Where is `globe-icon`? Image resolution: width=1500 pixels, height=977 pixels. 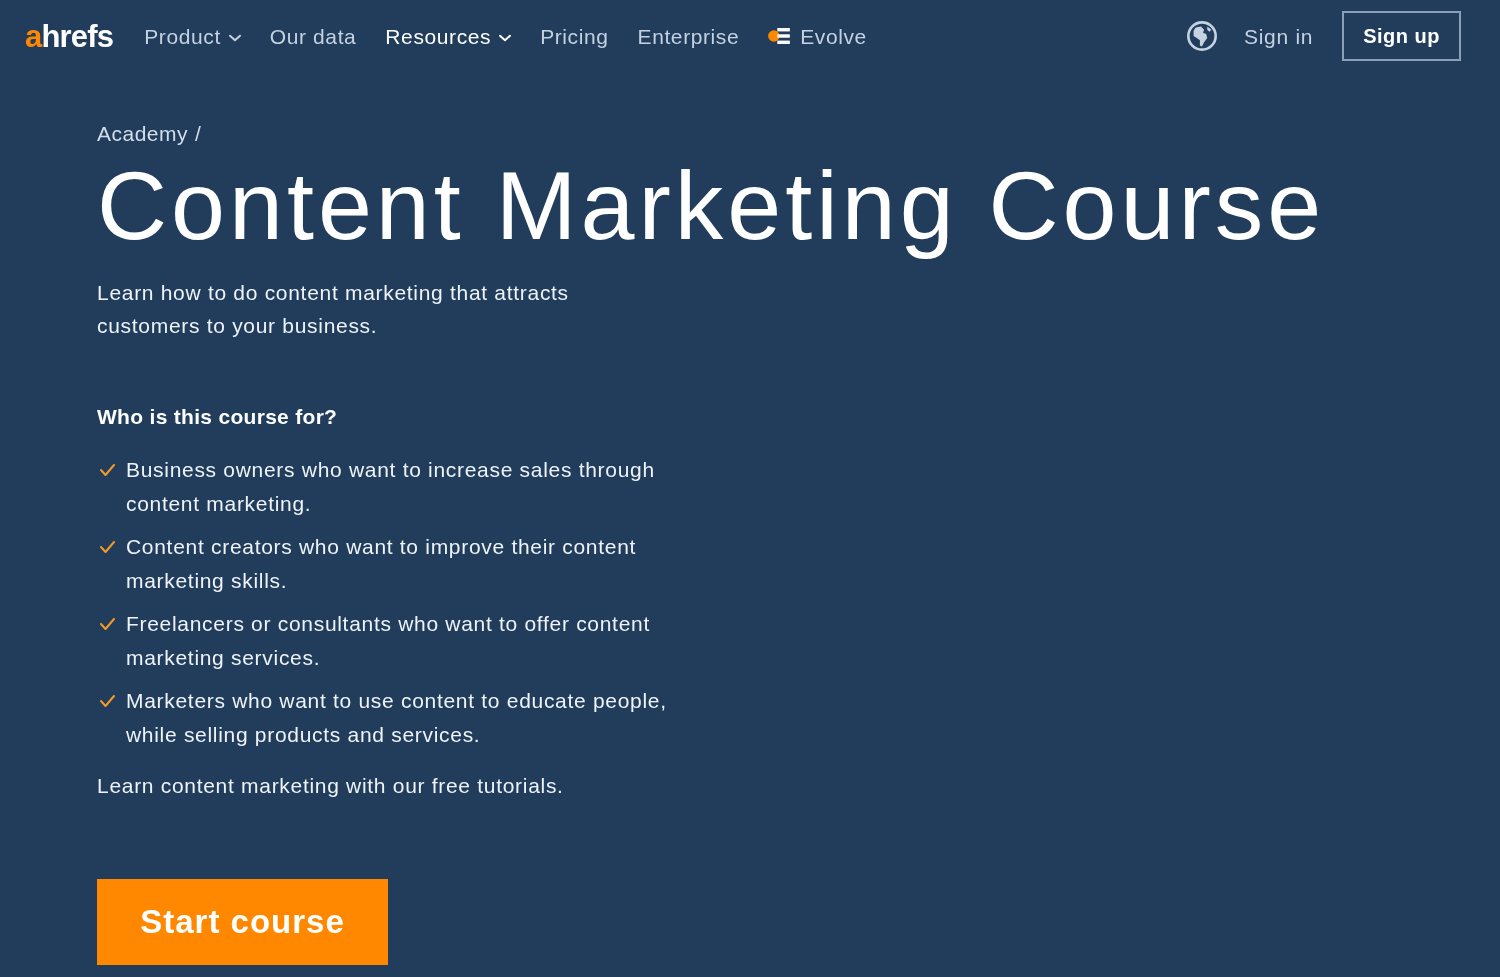 globe-icon is located at coordinates (1202, 36).